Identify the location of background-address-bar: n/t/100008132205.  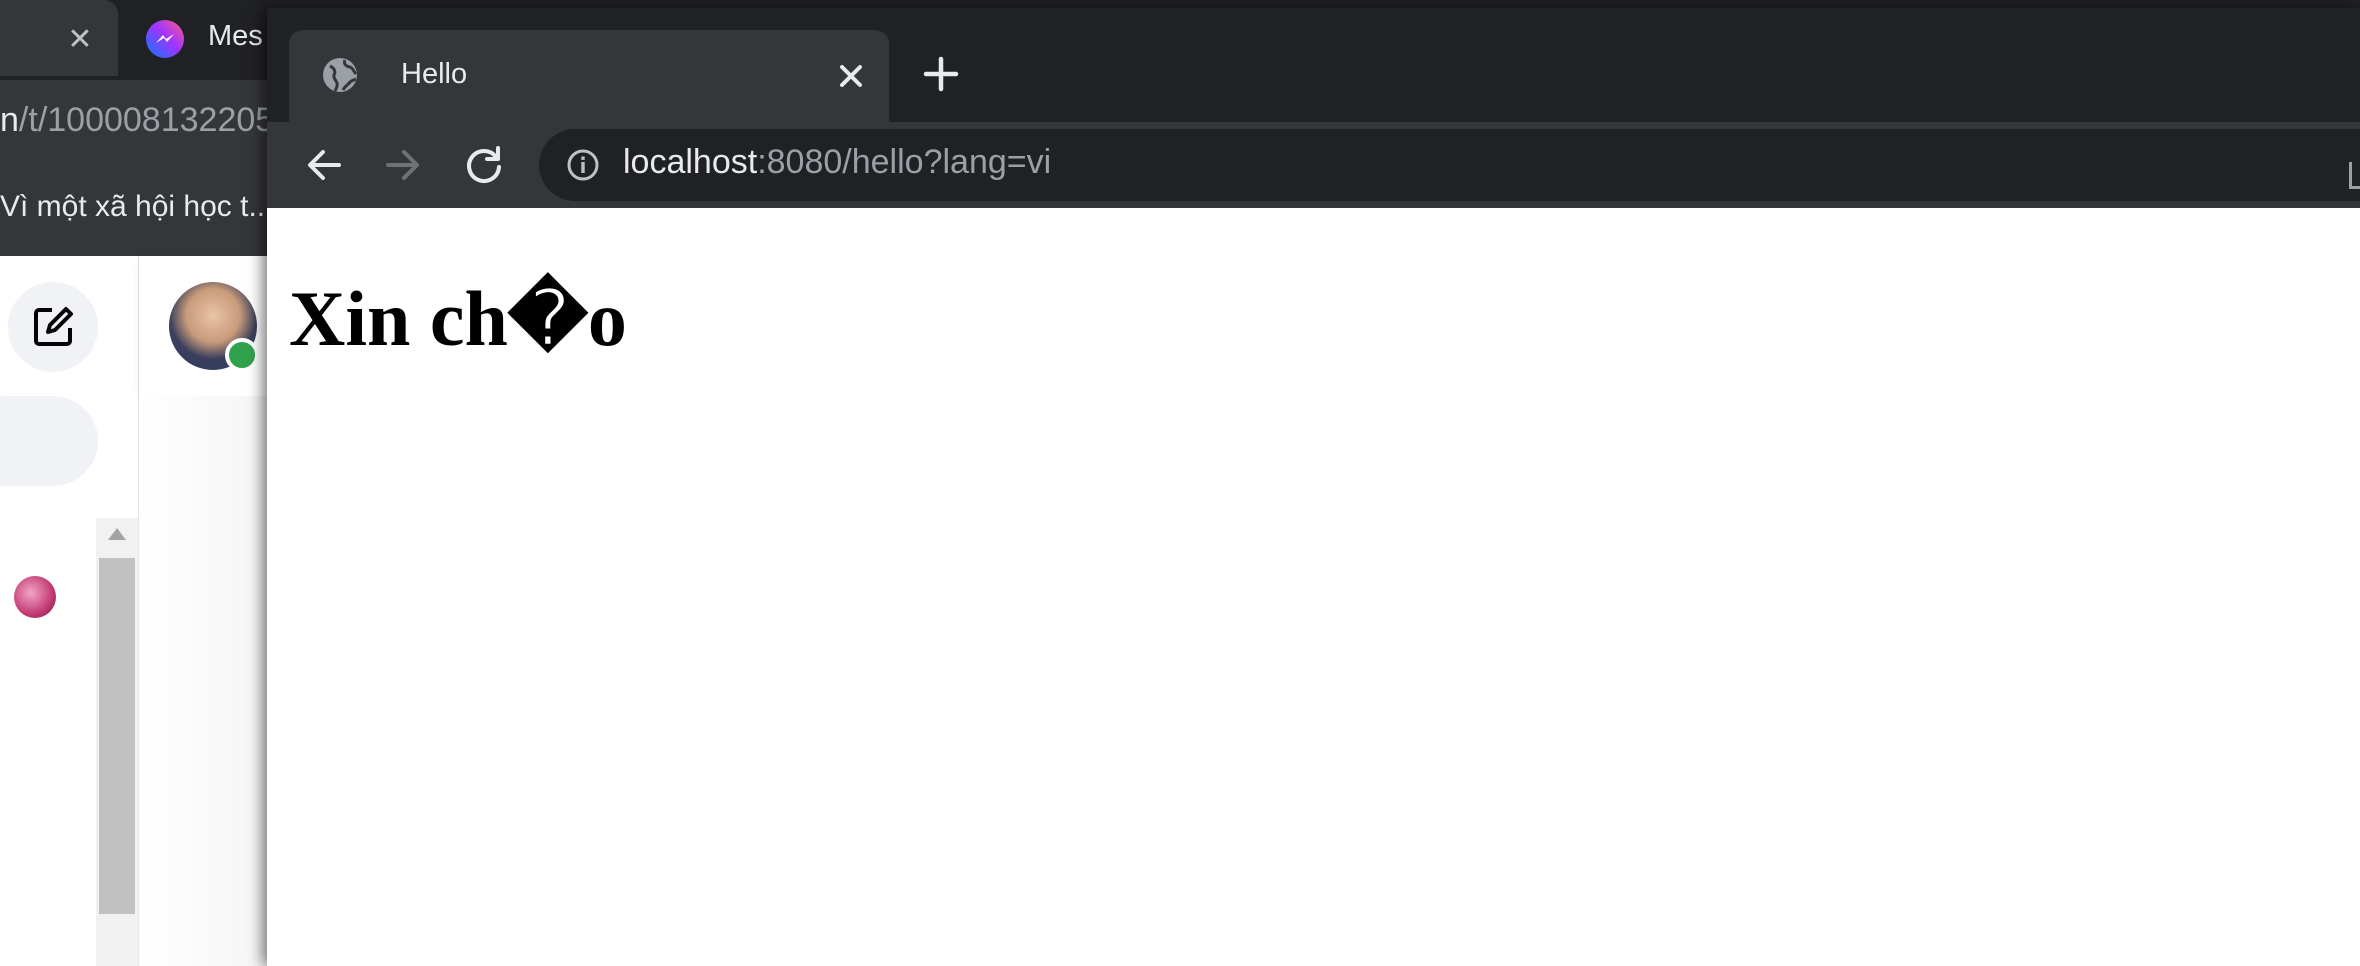
(137, 120).